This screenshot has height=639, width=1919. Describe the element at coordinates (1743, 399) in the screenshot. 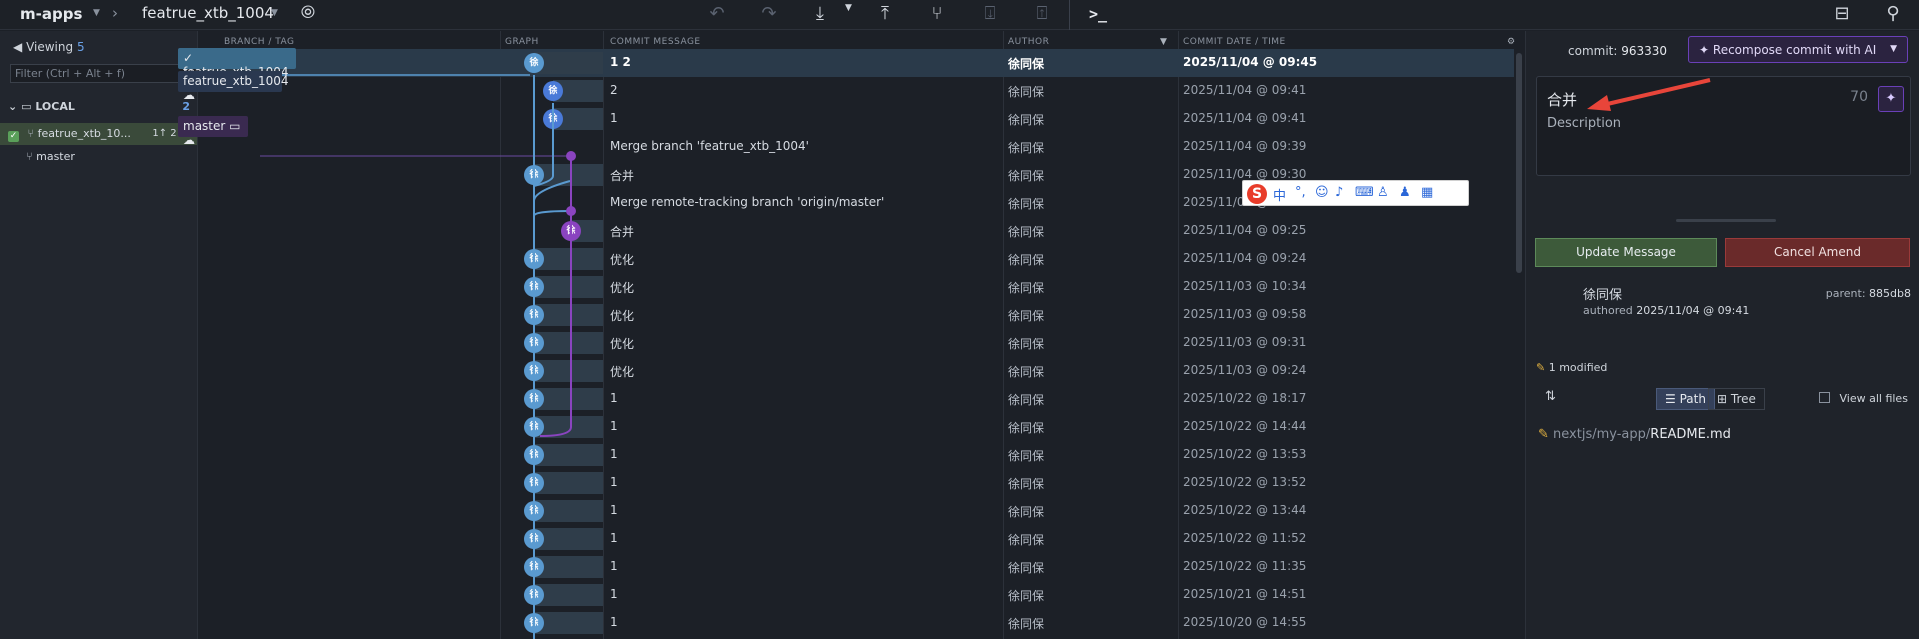

I see `tree-tab-label: Tree` at that location.